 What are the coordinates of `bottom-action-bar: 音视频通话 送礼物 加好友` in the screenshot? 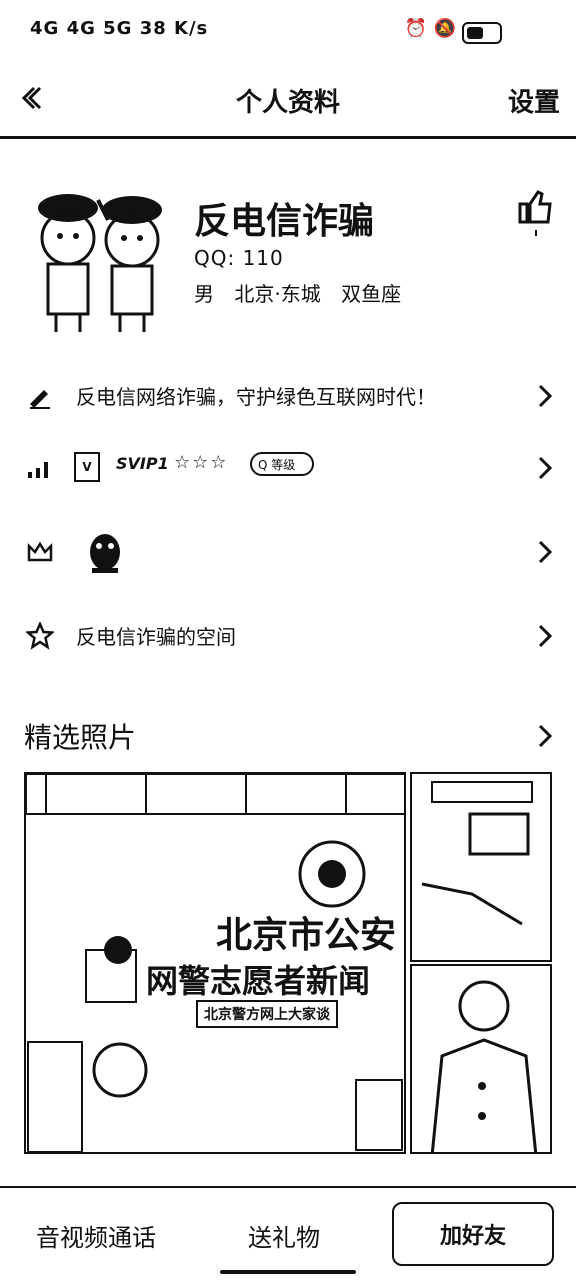 It's located at (288, 1234).